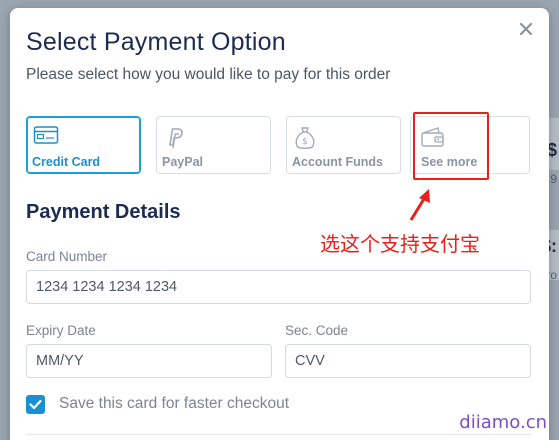 This screenshot has height=440, width=559. Describe the element at coordinates (103, 212) in the screenshot. I see `payment-details-title: Payment Details` at that location.